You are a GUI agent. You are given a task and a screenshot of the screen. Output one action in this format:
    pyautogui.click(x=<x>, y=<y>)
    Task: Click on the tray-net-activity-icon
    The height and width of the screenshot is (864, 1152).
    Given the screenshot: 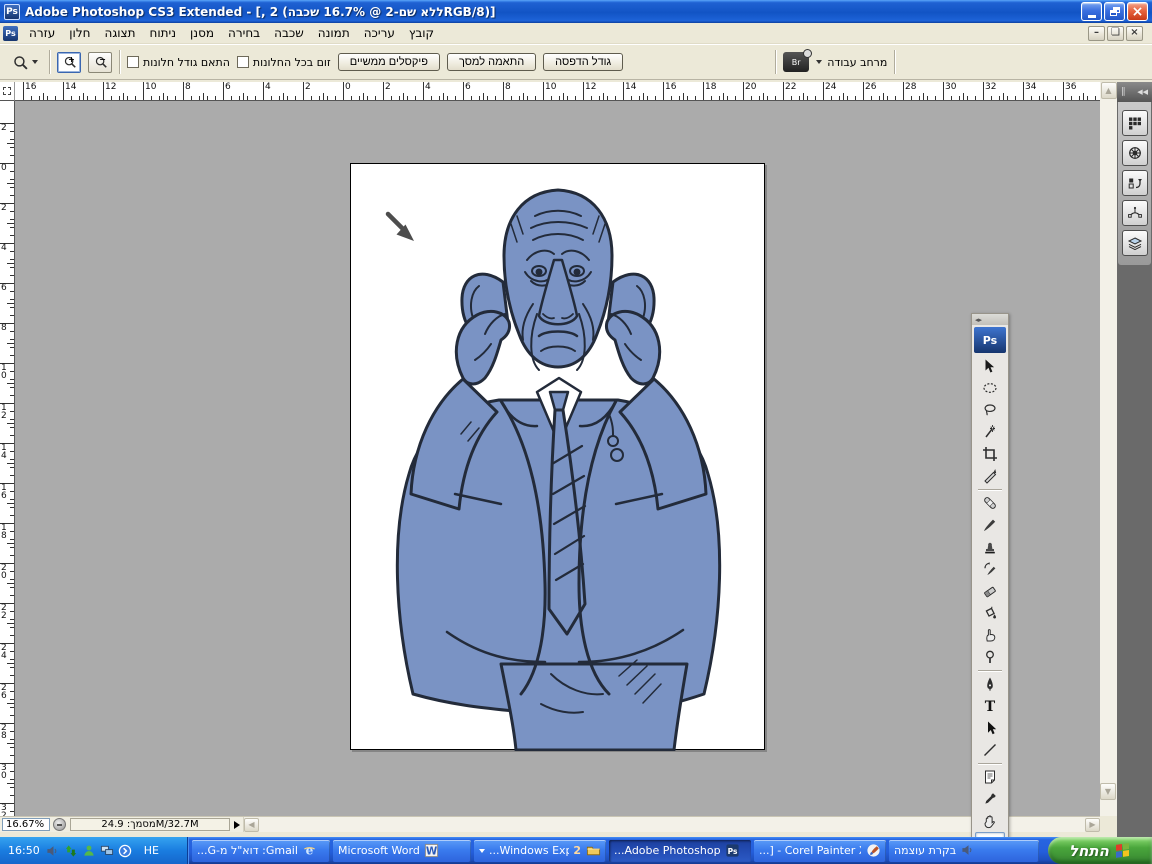 What is the action you would take?
    pyautogui.click(x=71, y=850)
    